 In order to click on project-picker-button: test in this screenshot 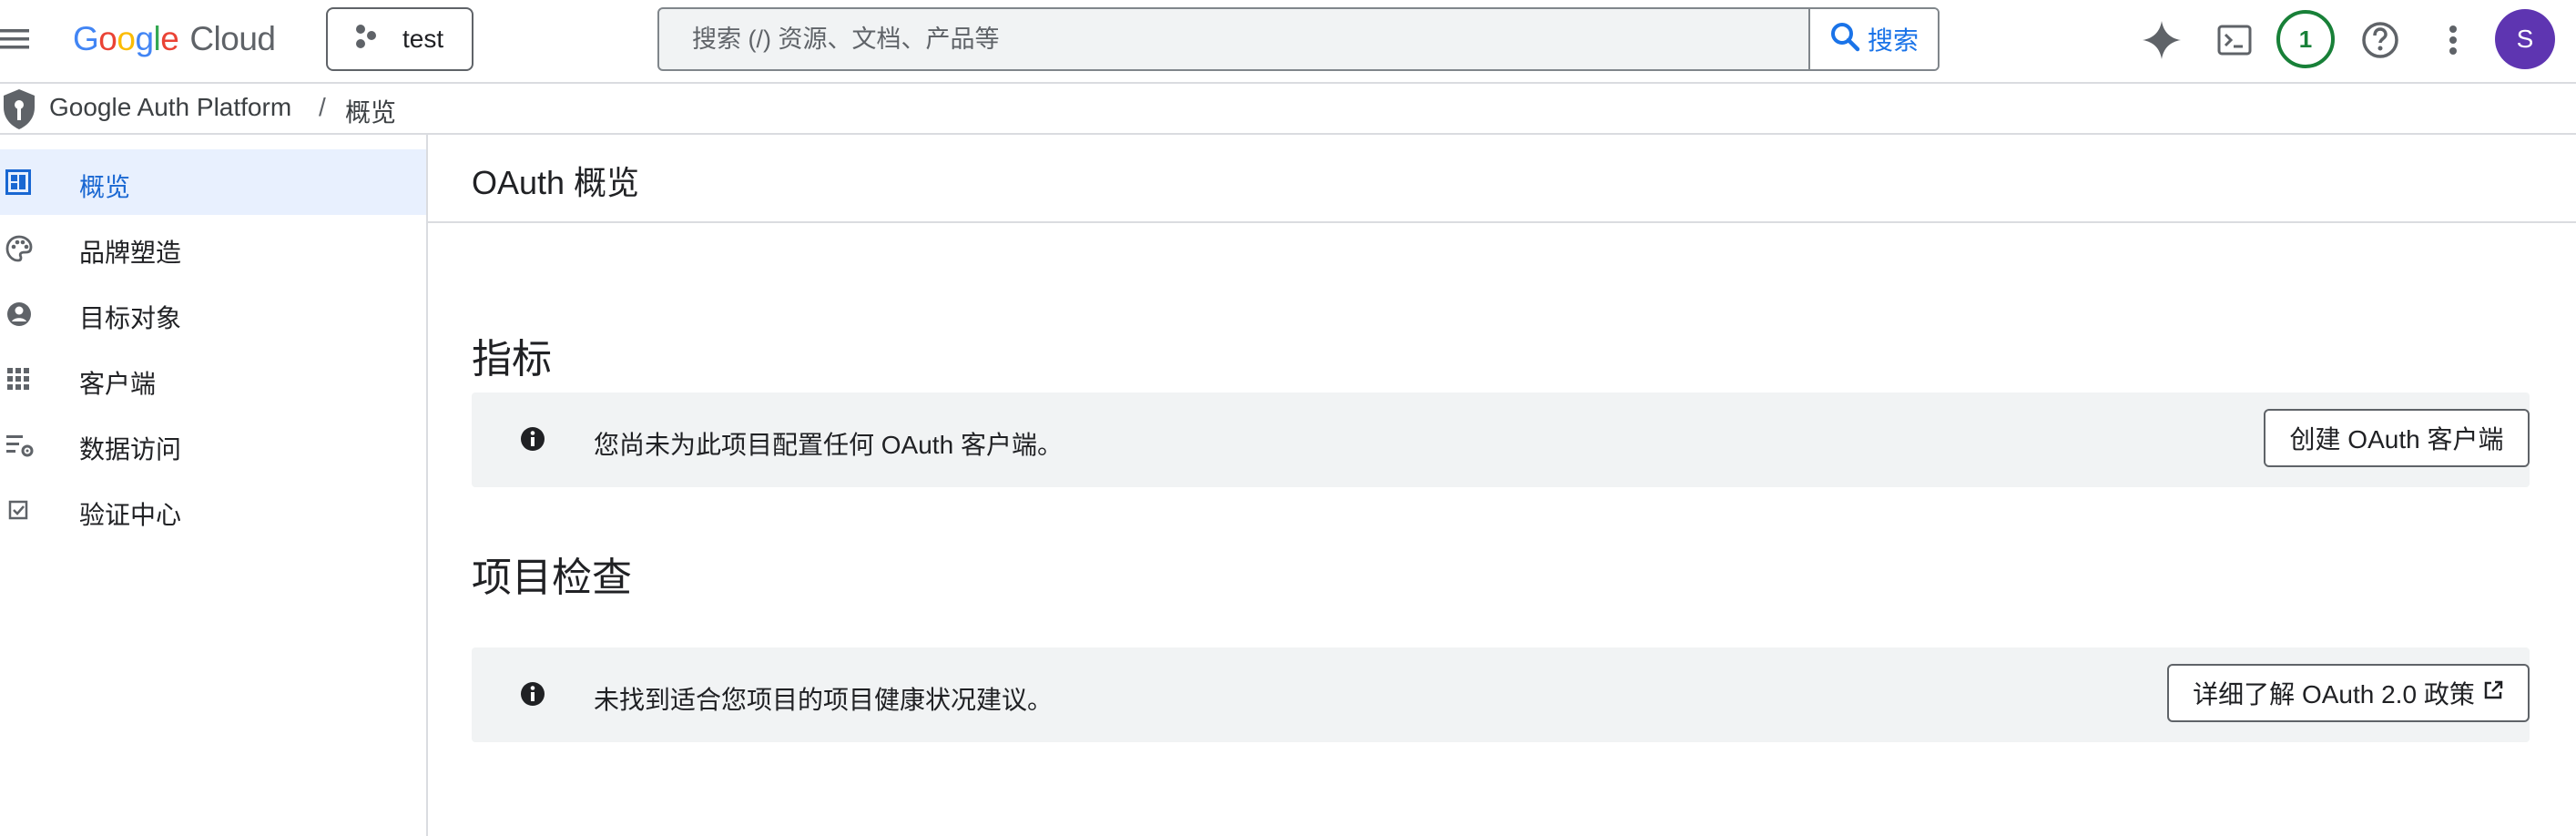, I will do `click(399, 39)`.